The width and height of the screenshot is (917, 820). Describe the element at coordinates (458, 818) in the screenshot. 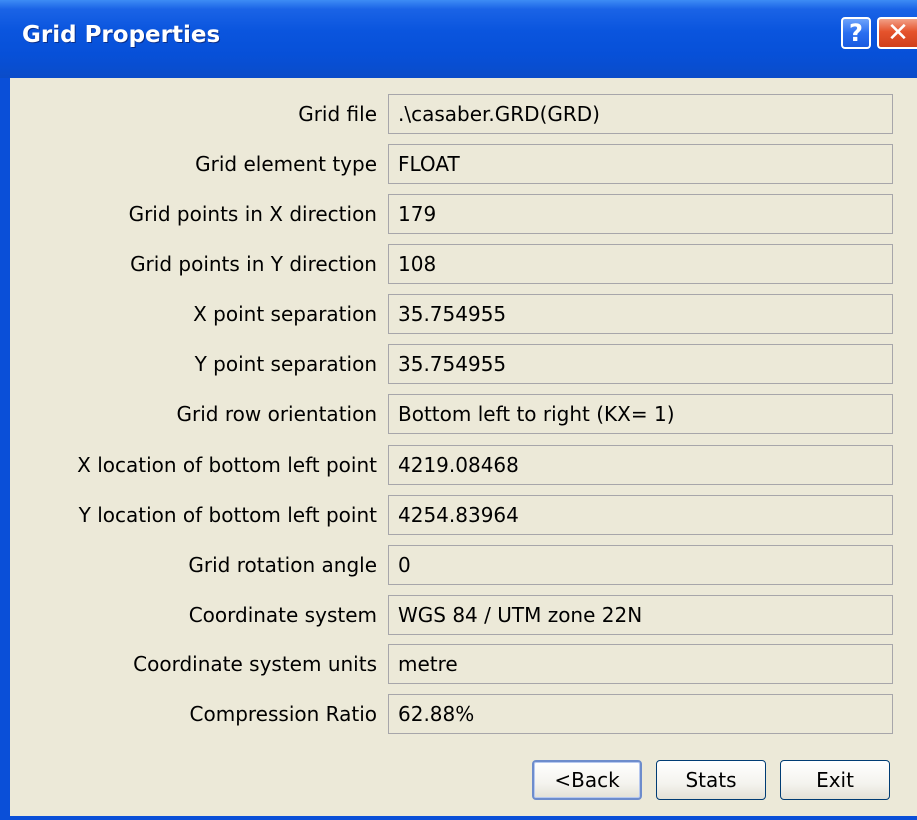

I see `window-bottom-border` at that location.